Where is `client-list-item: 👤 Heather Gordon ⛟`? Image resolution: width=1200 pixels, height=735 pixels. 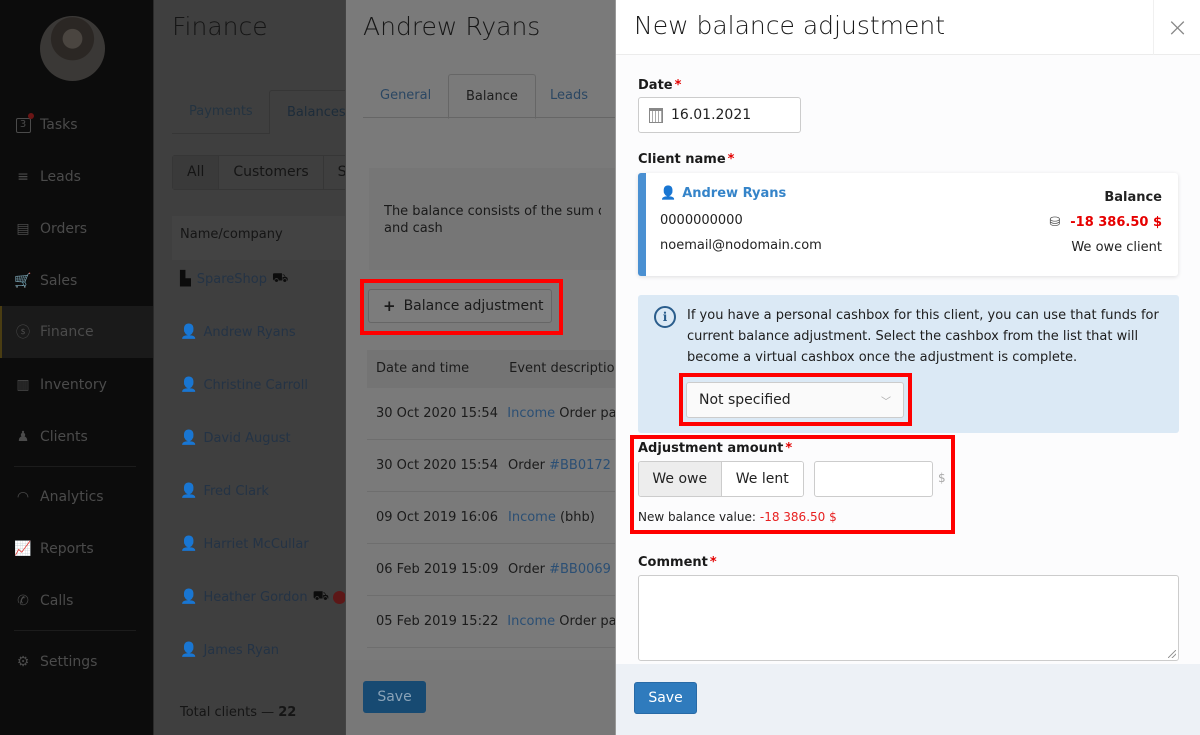 client-list-item: 👤 Heather Gordon ⛟ is located at coordinates (263, 597).